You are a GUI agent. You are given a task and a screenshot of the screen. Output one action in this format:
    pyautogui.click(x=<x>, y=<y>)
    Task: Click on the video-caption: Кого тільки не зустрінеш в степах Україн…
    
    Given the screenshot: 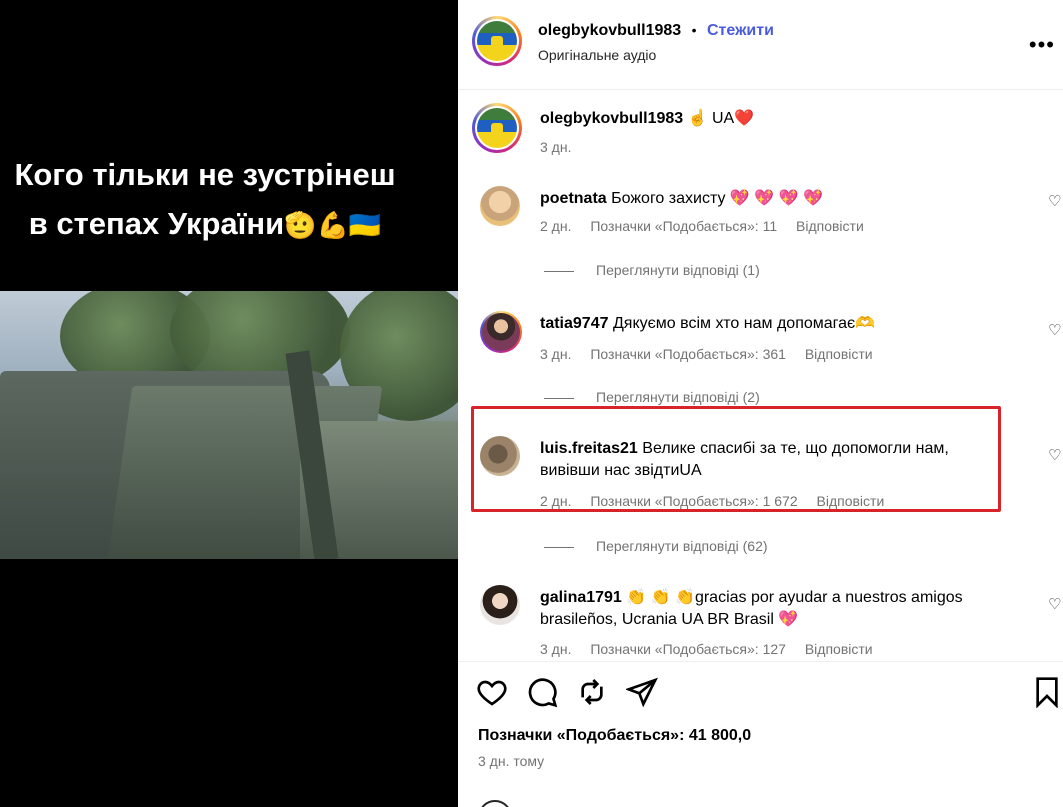 What is the action you would take?
    pyautogui.click(x=205, y=200)
    